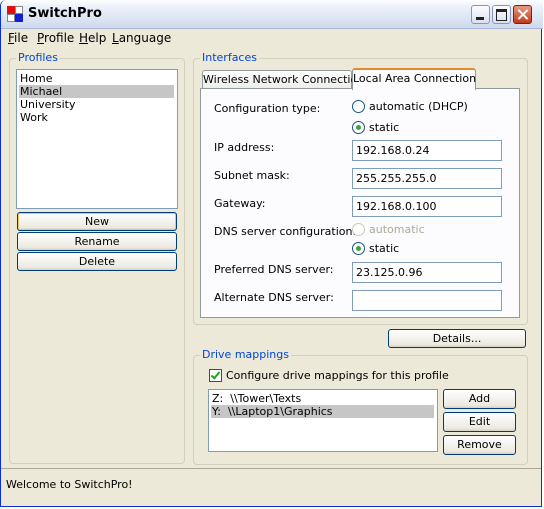  Describe the element at coordinates (41, 38) in the screenshot. I see `menu-profile-accel: P` at that location.